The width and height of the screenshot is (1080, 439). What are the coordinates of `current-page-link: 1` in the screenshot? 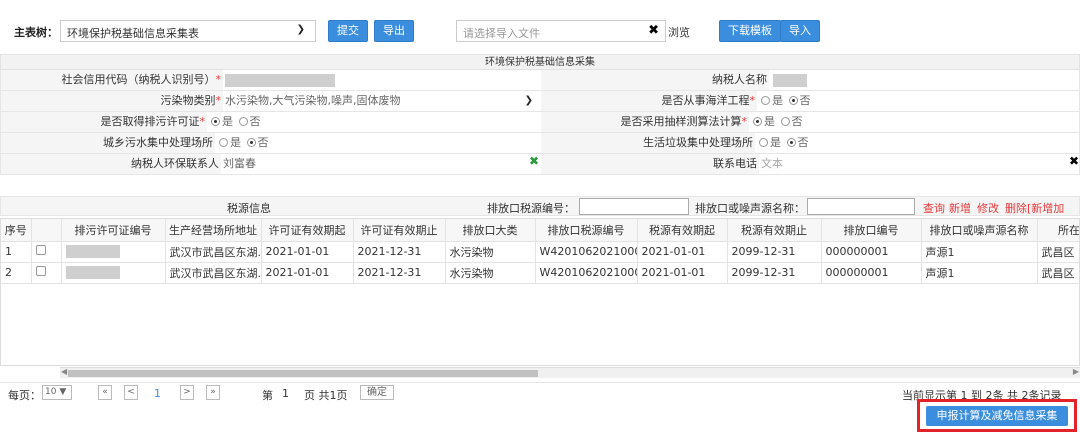 It's located at (157, 393).